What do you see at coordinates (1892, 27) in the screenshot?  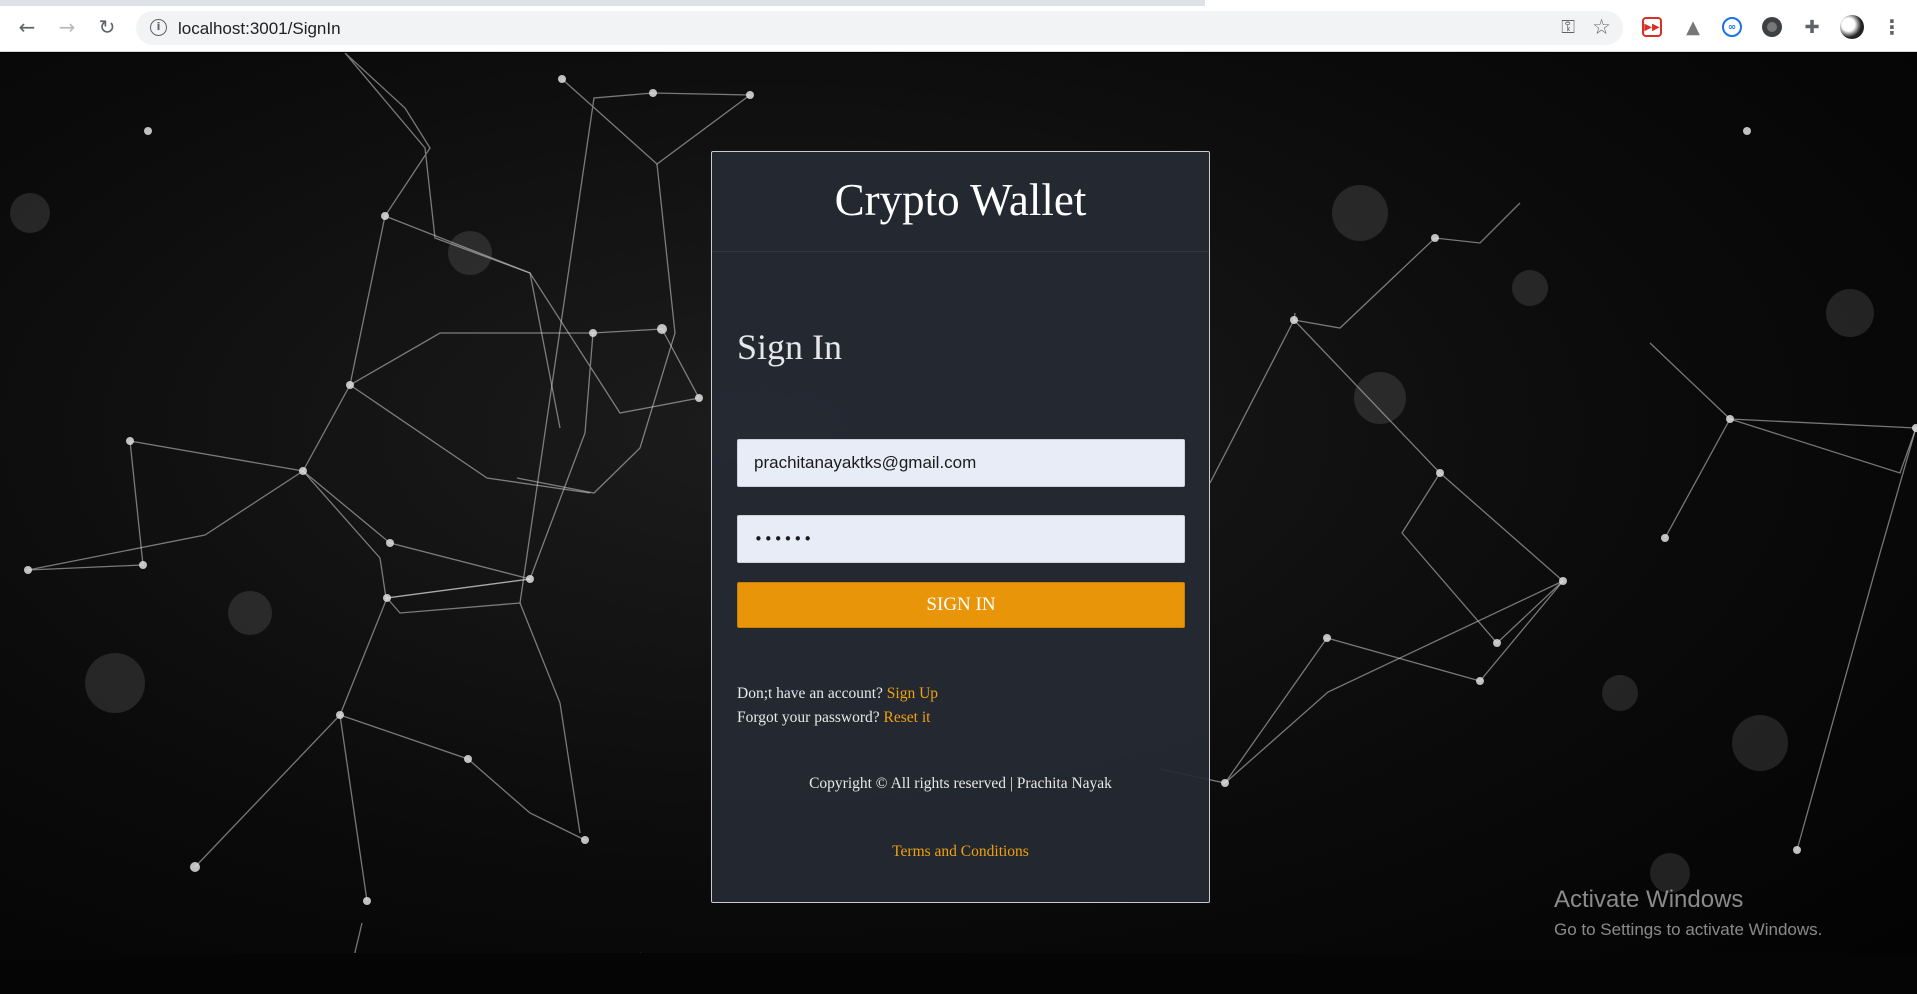 I see `kebab-menu-icon: ⋮` at bounding box center [1892, 27].